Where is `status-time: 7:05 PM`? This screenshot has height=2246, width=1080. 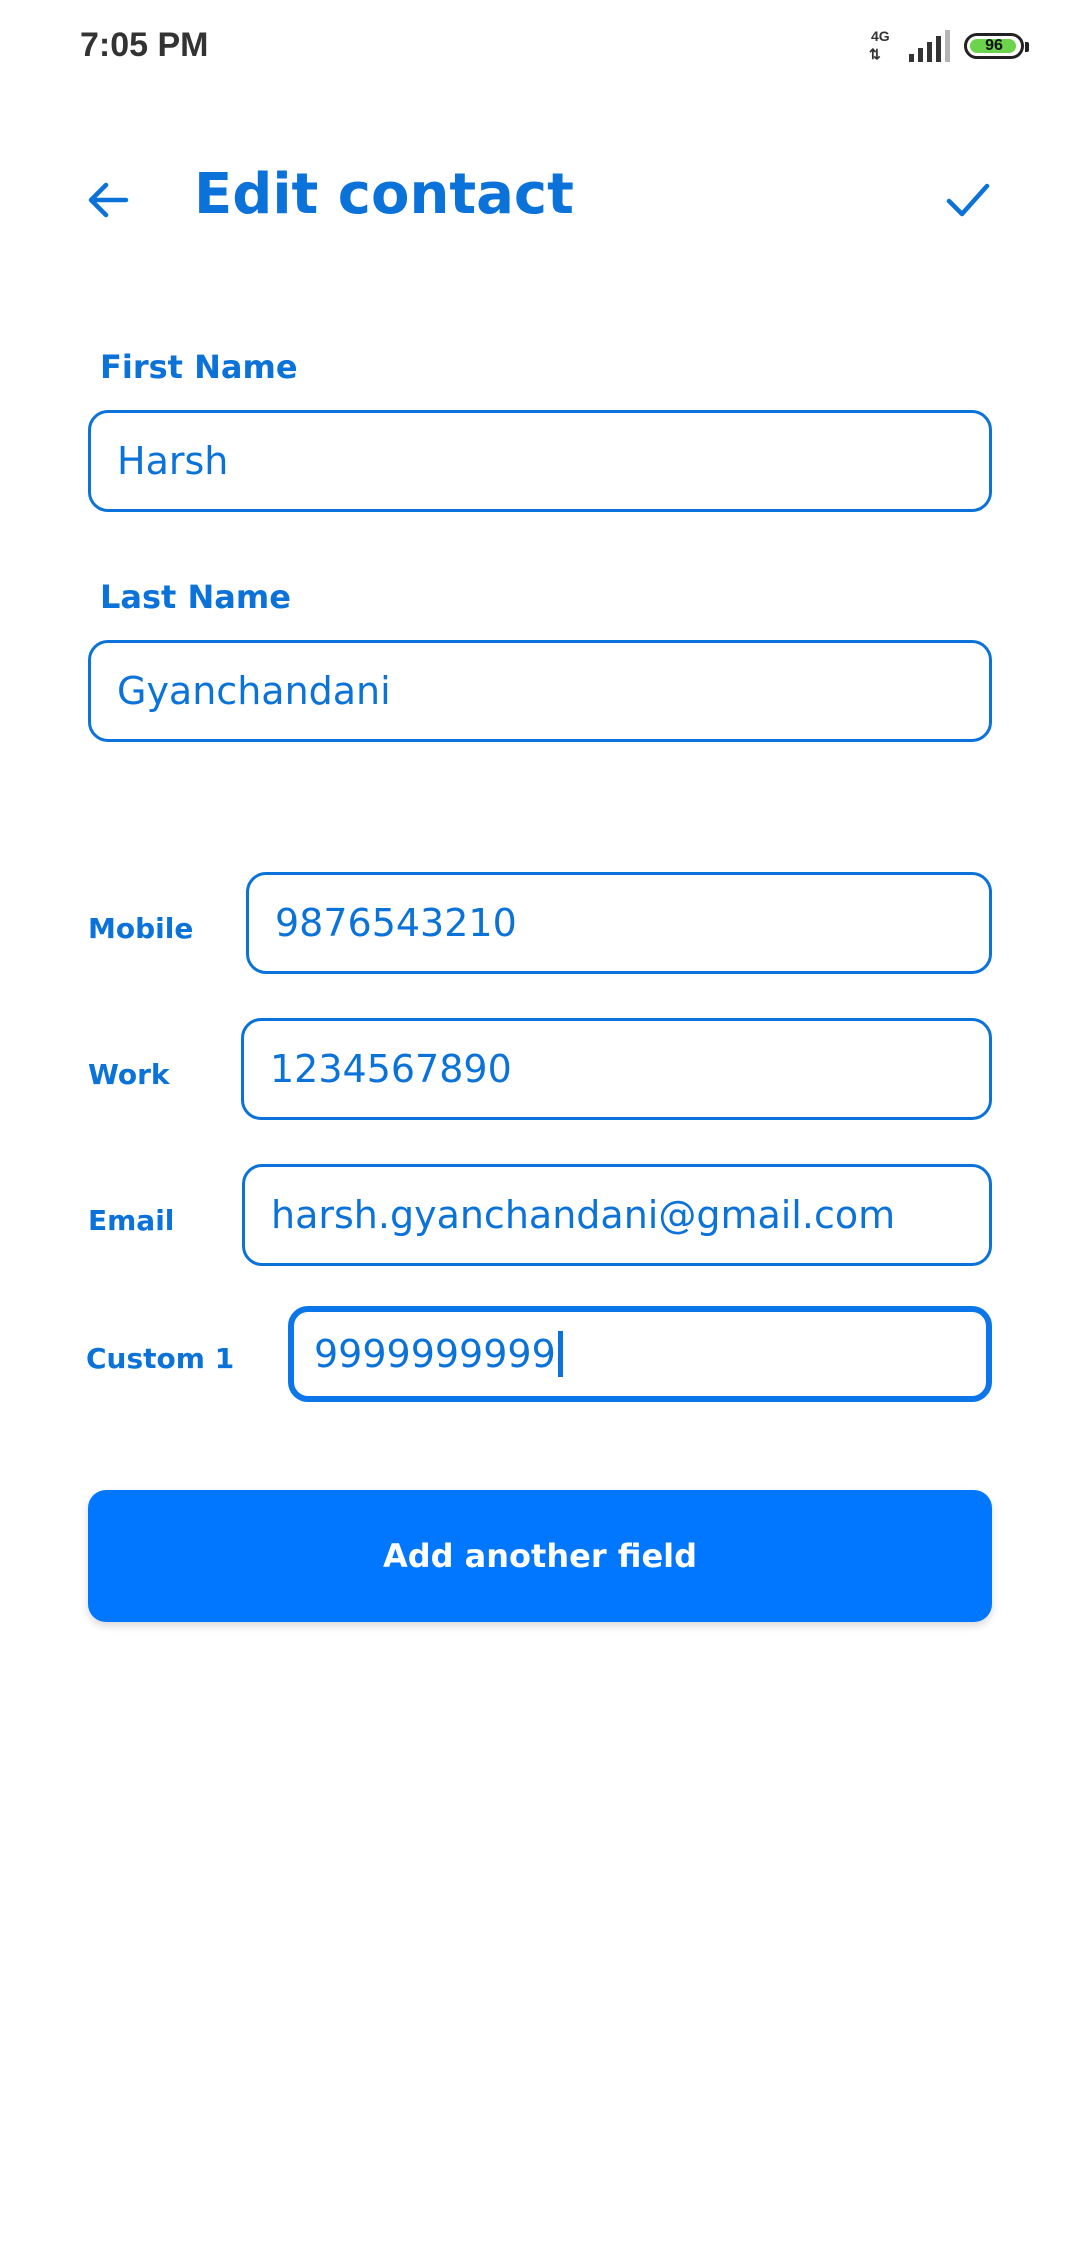 status-time: 7:05 PM is located at coordinates (144, 45).